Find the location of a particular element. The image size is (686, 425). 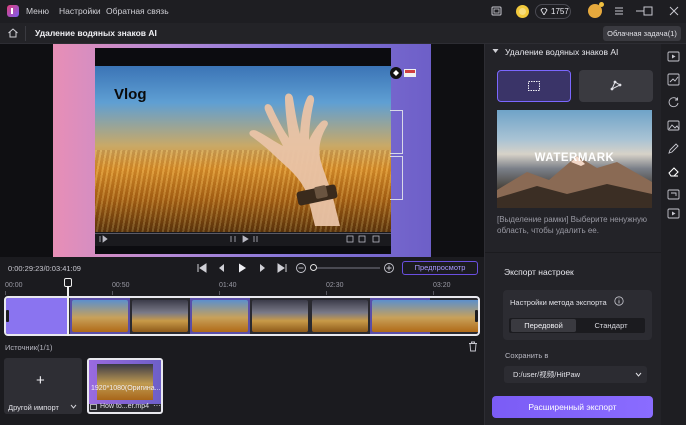

hamburger-icon is located at coordinates (619, 11).